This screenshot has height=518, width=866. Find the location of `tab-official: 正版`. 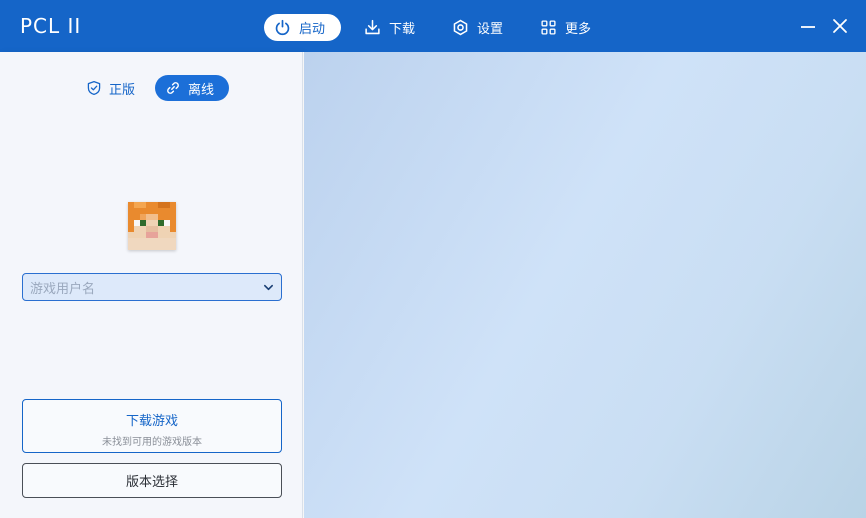

tab-official: 正版 is located at coordinates (111, 88).